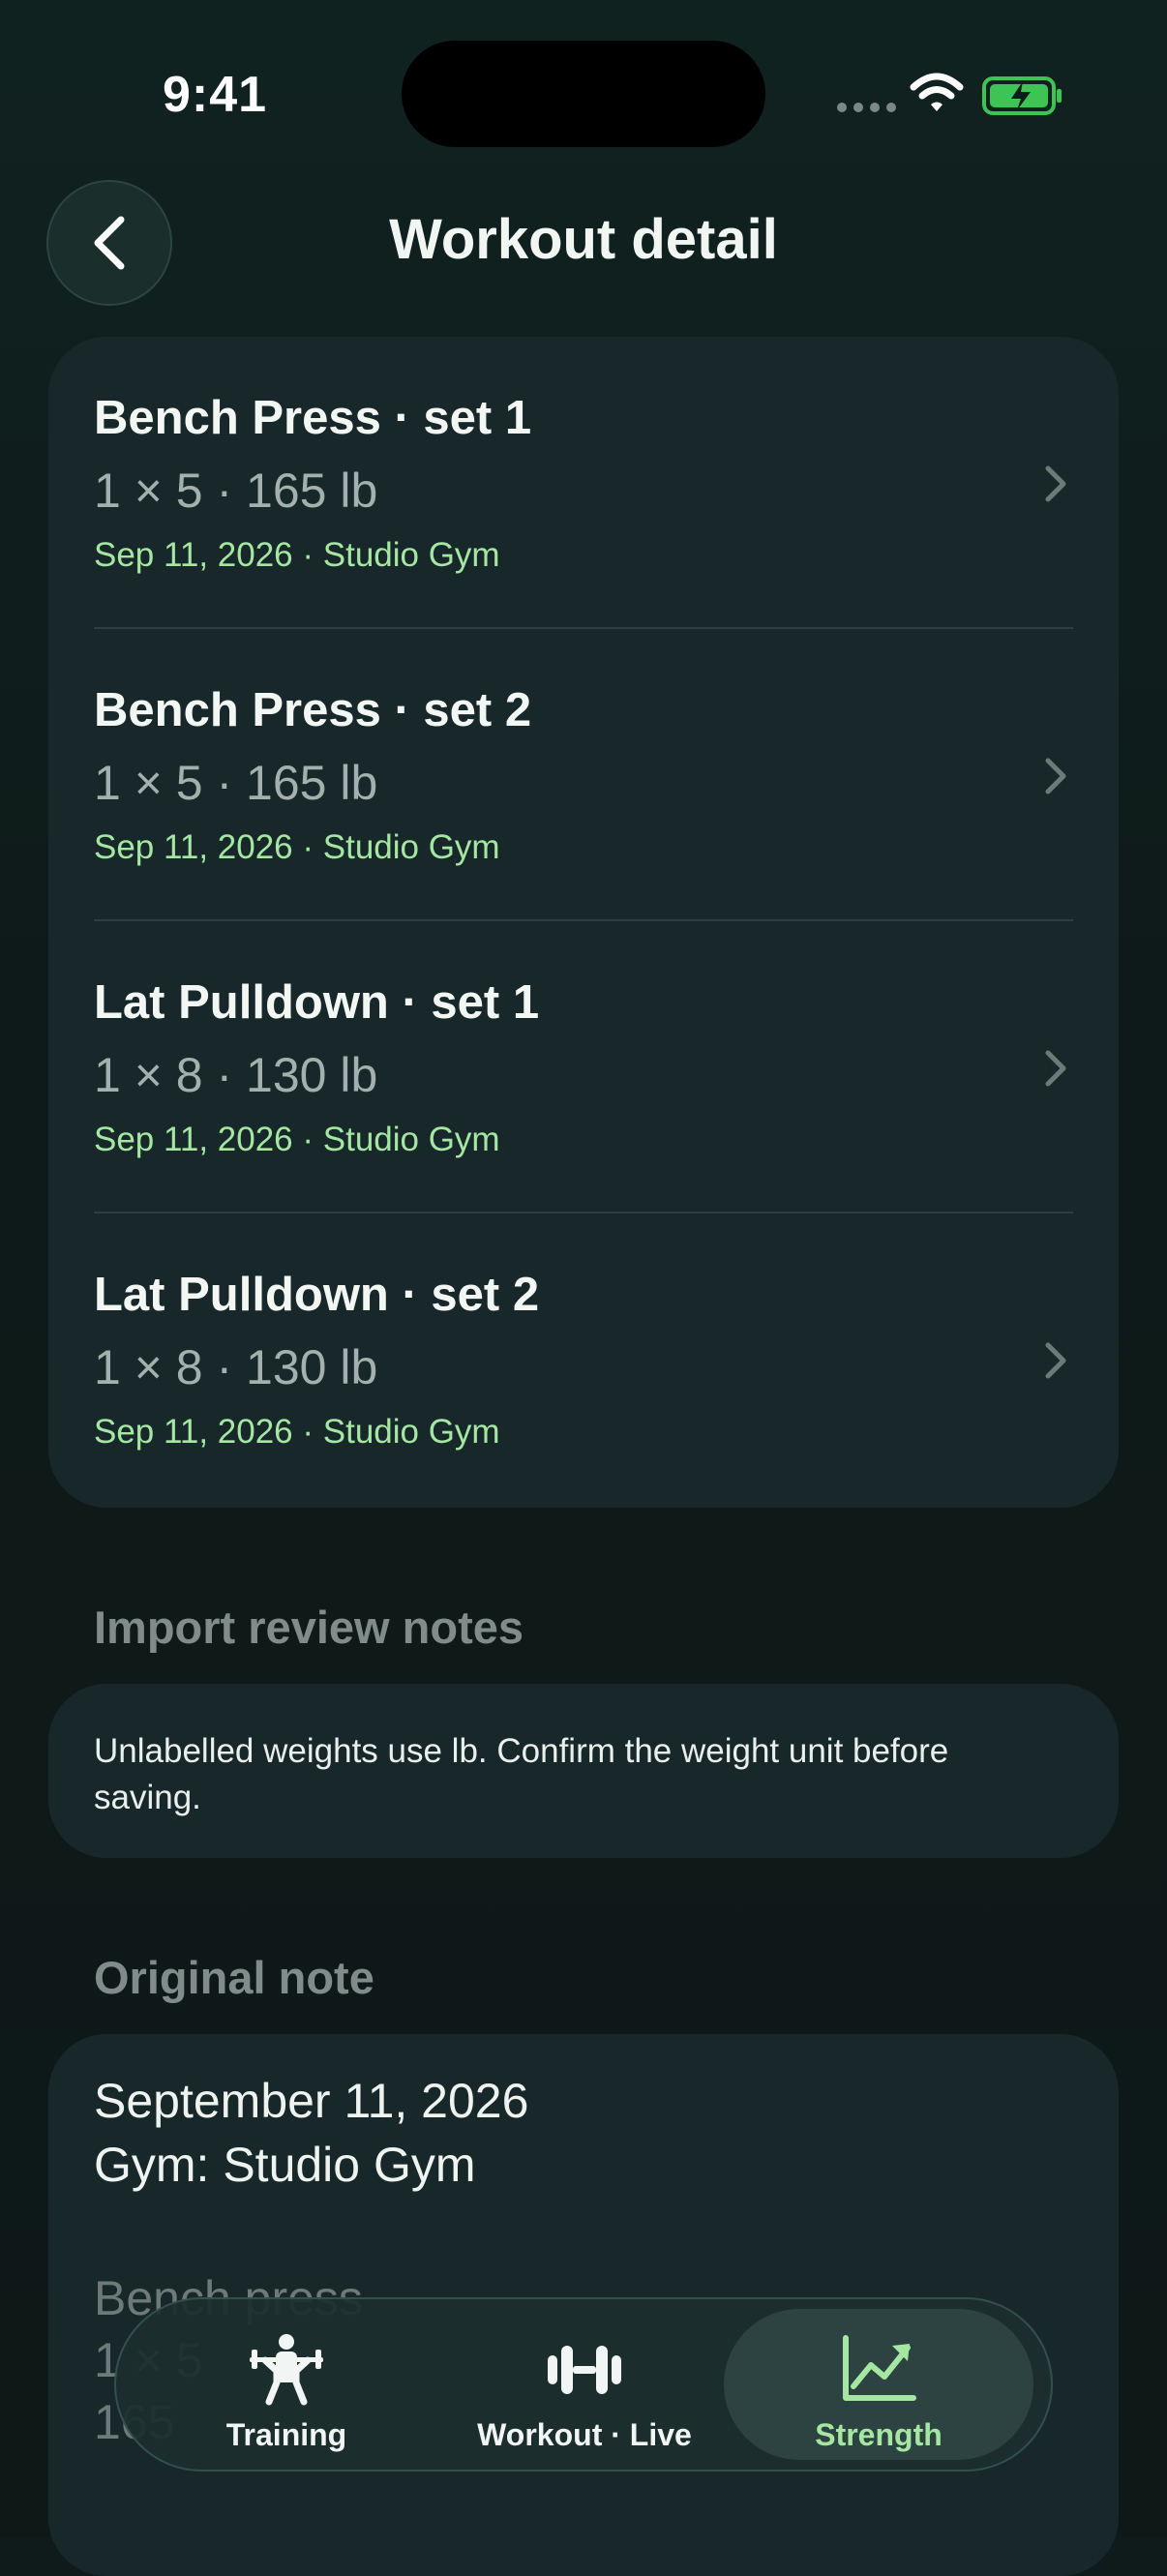  I want to click on set-name: Lat Pulldown · set 2, so click(317, 1295).